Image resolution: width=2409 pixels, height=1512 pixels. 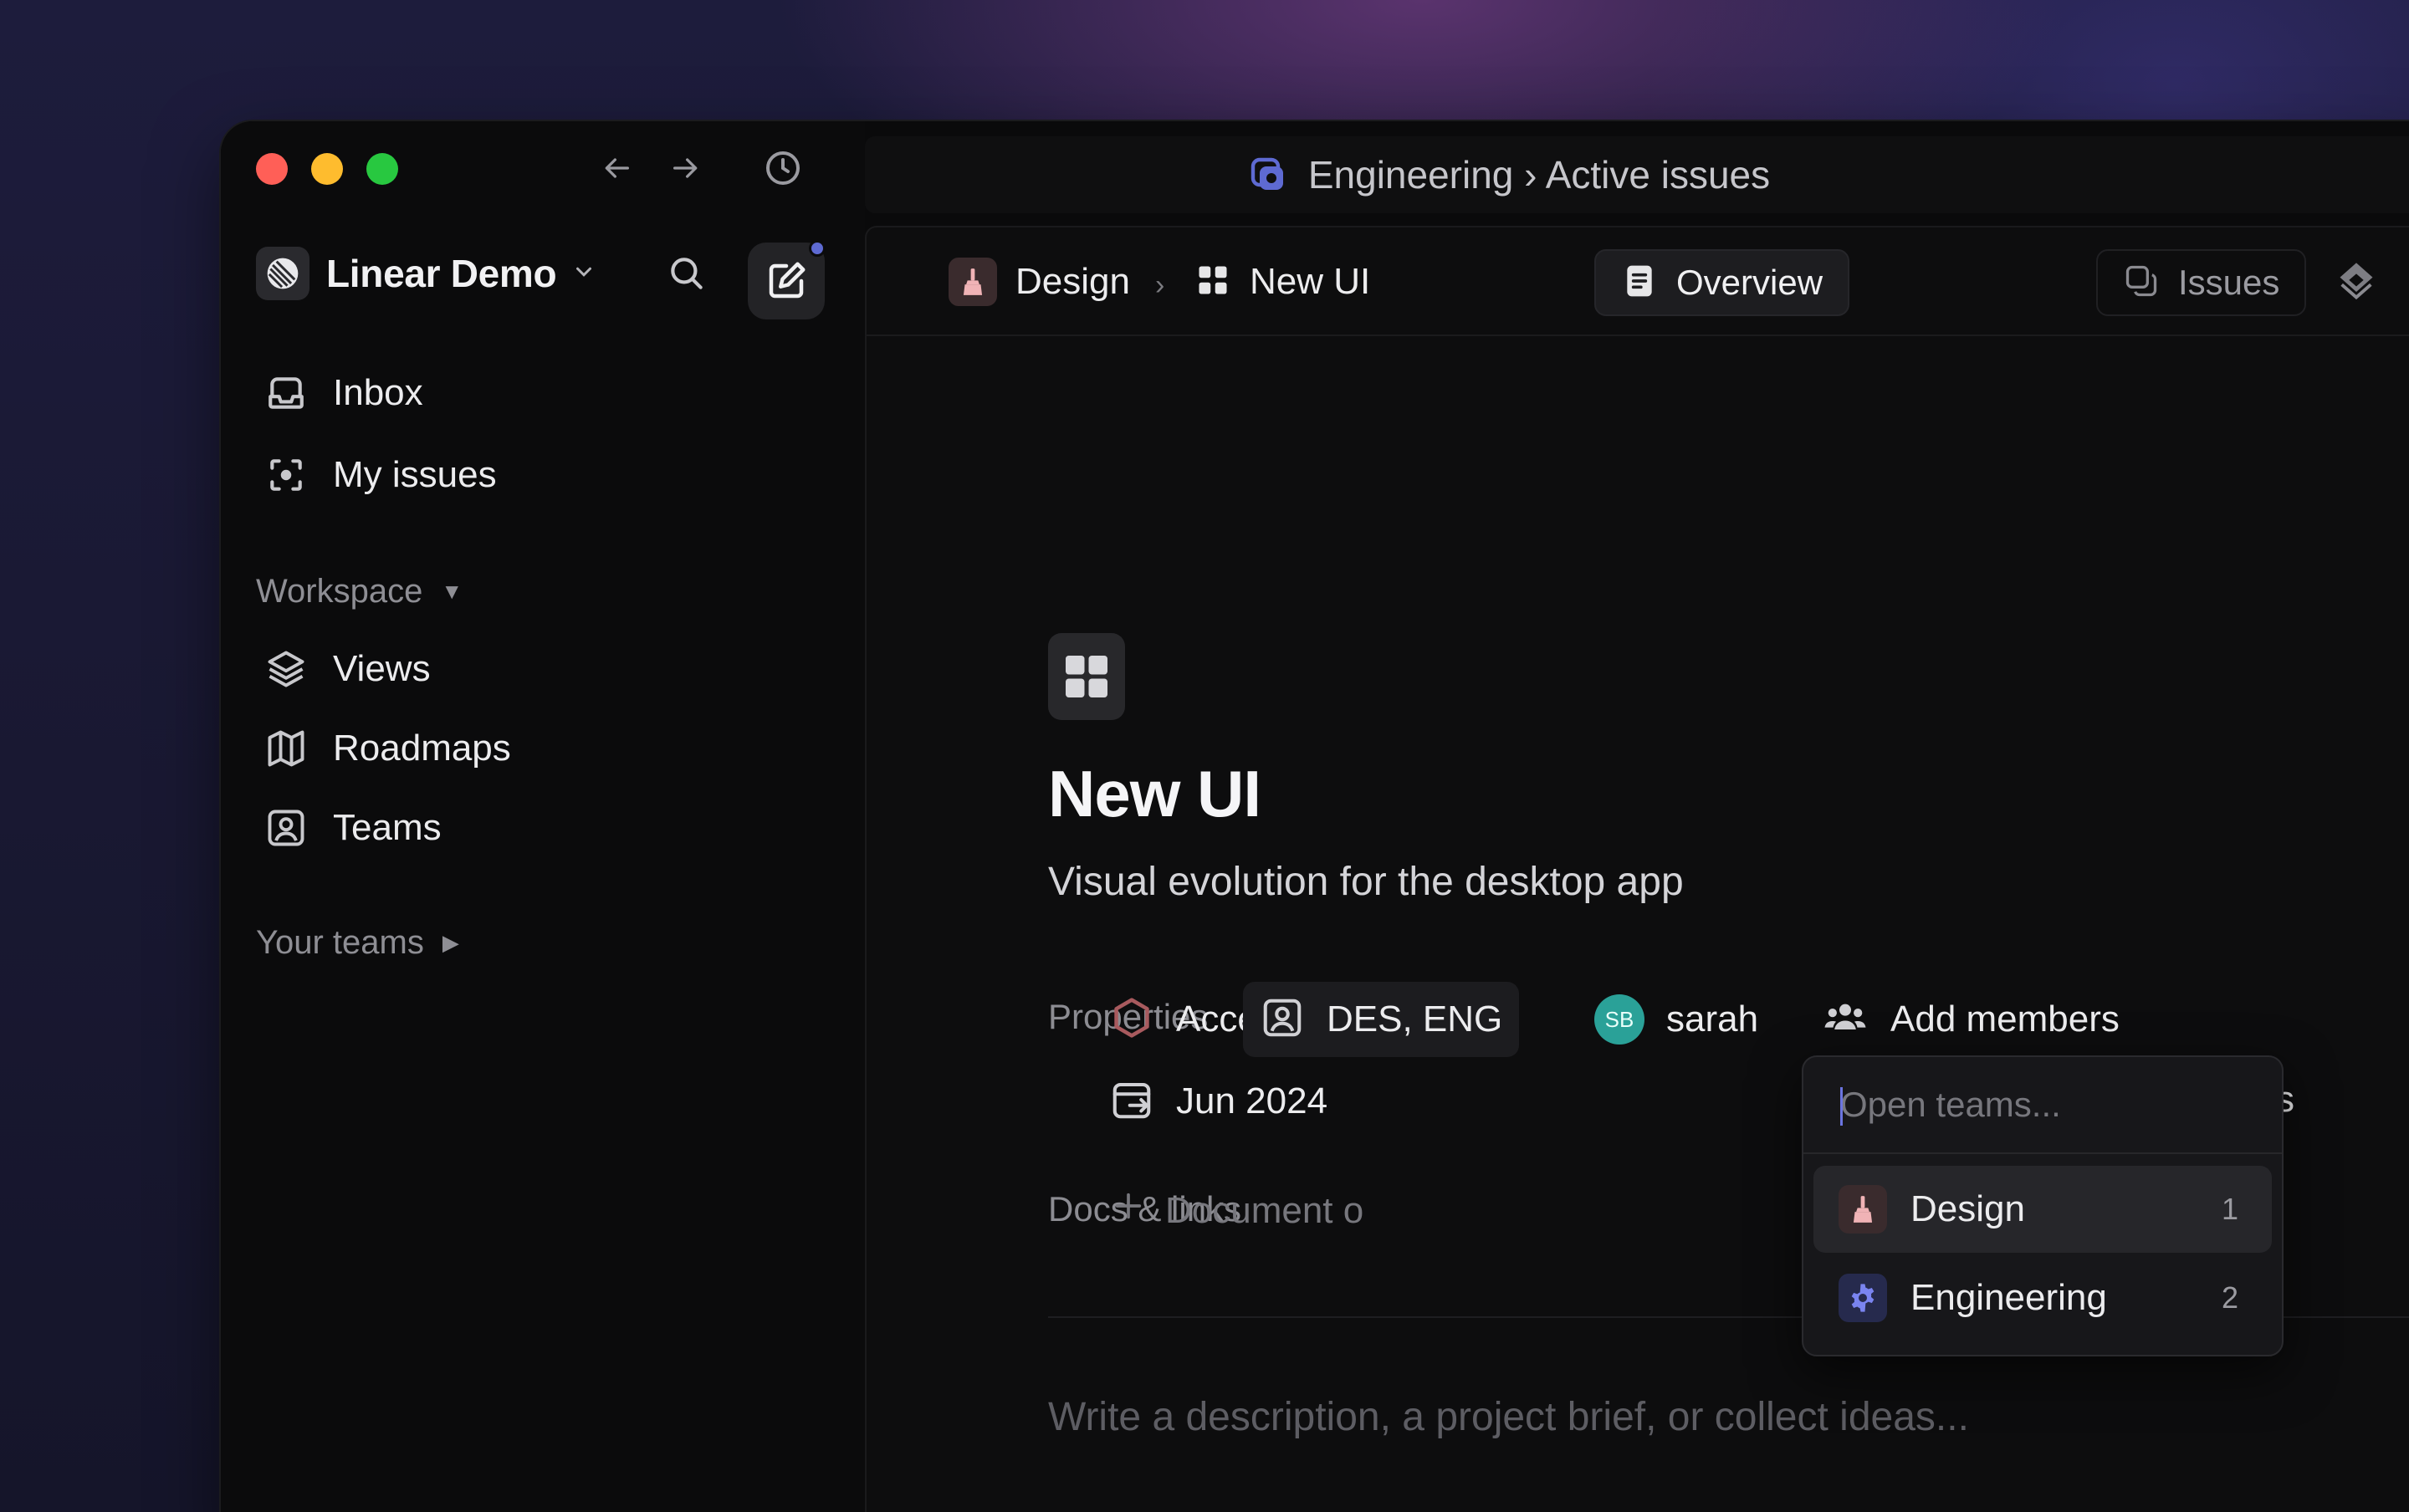 I want to click on sidebar-item-label: Inbox, so click(x=378, y=392).